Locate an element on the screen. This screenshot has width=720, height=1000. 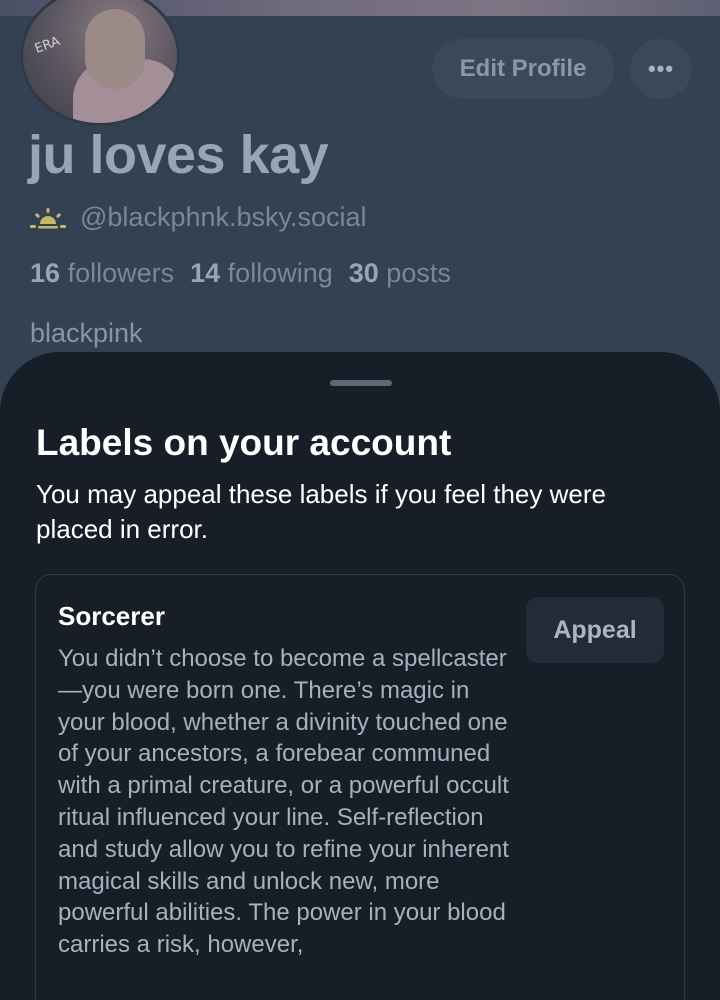
edit-profile-button: Edit Profile is located at coordinates (523, 69).